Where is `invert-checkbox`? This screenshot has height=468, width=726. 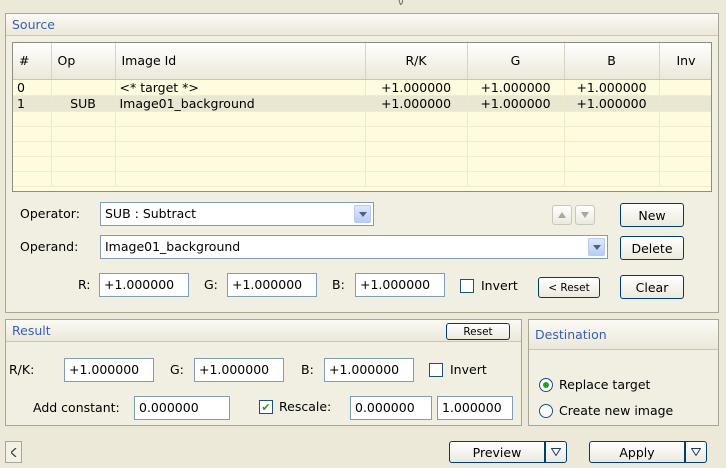
invert-checkbox is located at coordinates (467, 286).